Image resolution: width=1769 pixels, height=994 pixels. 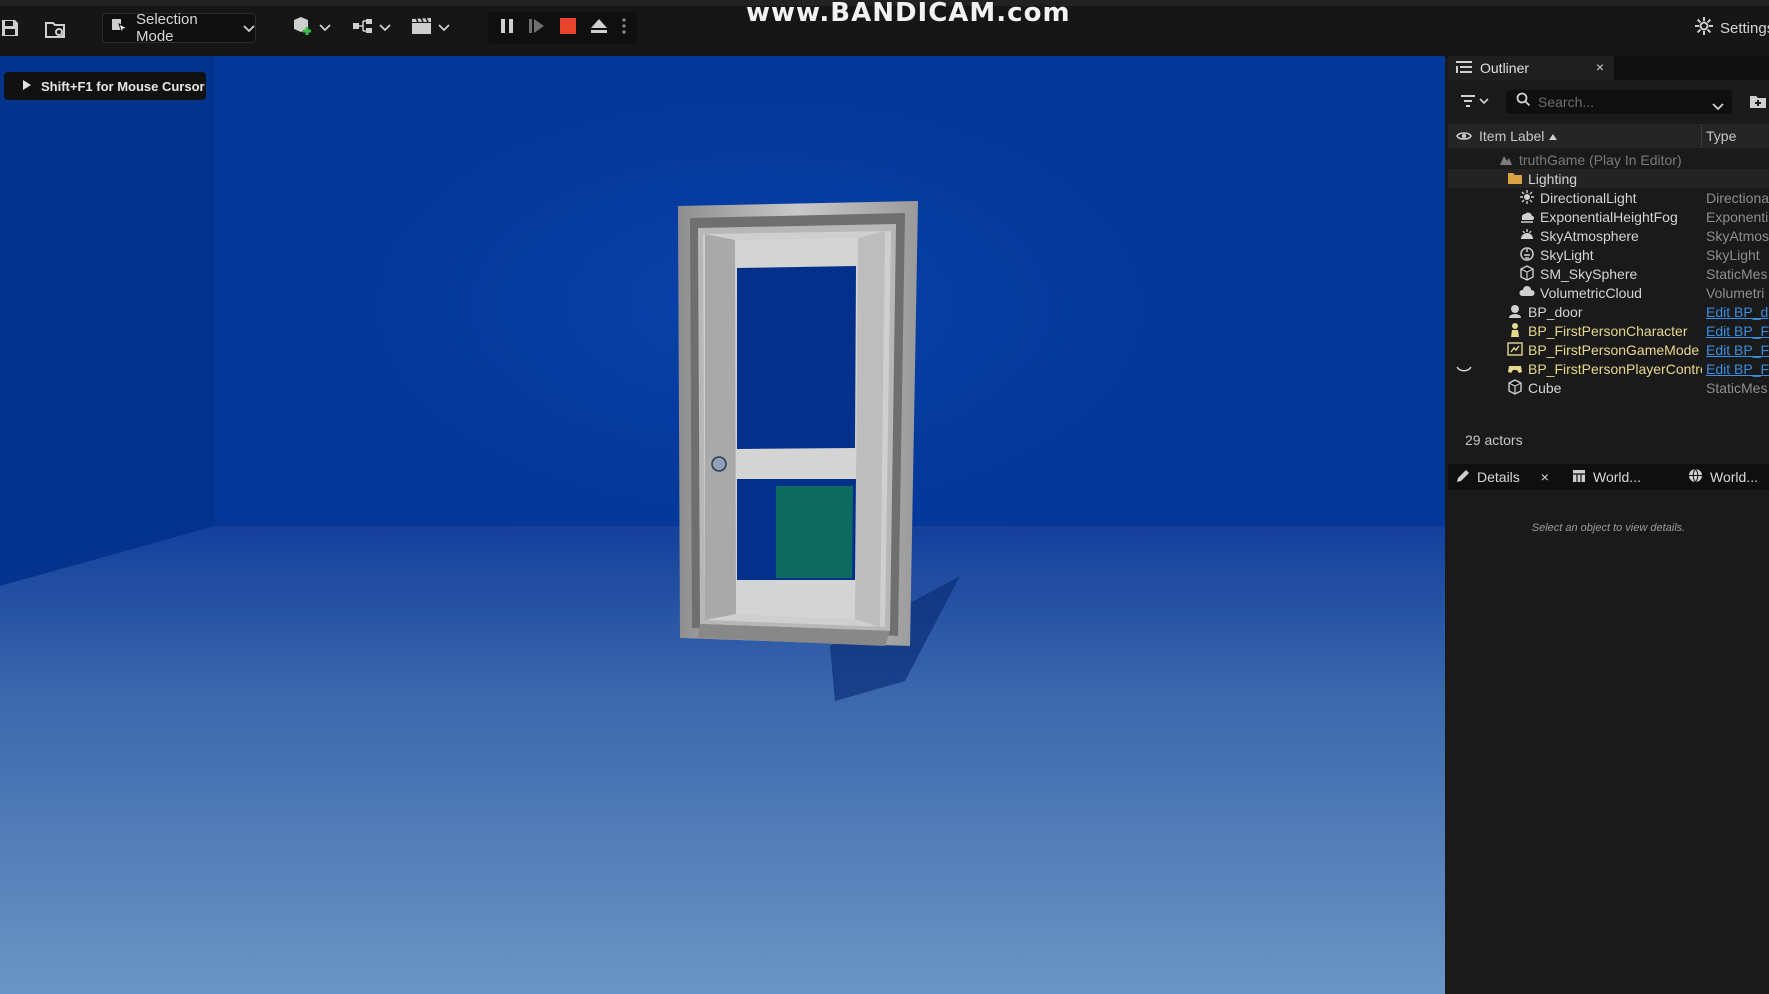 I want to click on actor-count: 29 actors, so click(x=1494, y=440).